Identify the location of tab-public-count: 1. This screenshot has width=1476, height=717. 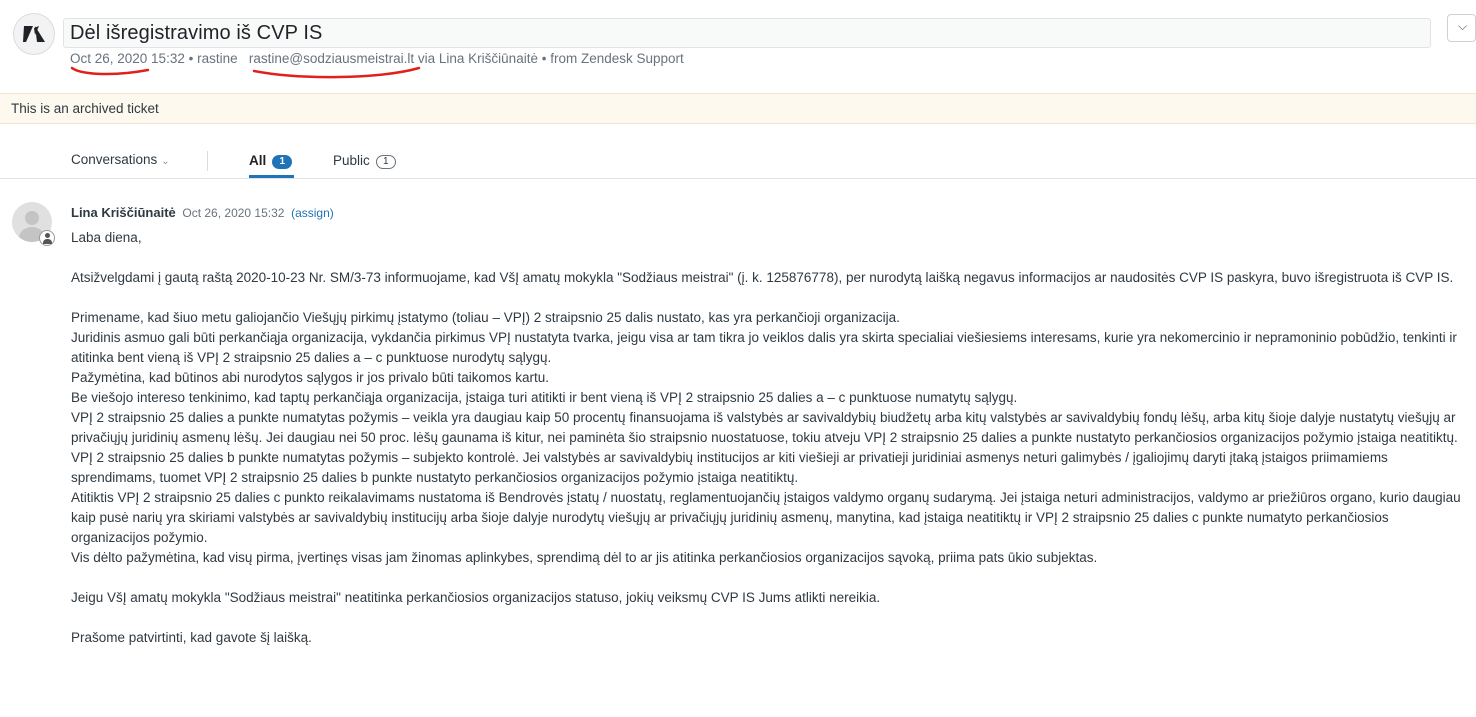
(385, 162).